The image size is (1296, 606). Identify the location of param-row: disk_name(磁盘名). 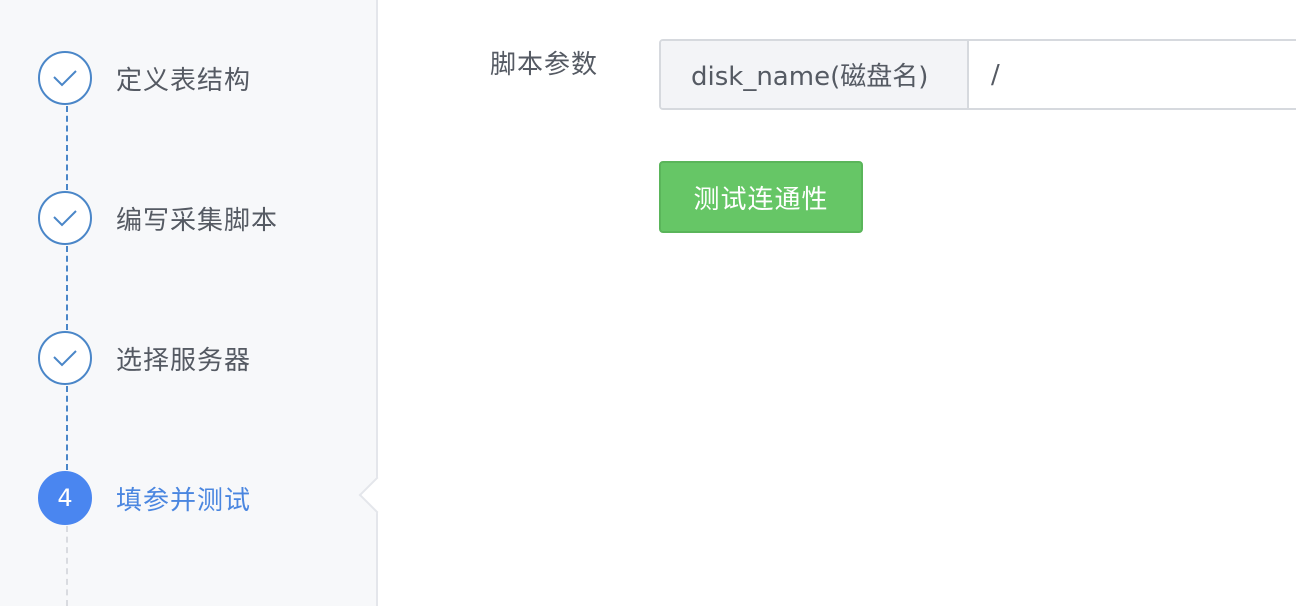
(977, 74).